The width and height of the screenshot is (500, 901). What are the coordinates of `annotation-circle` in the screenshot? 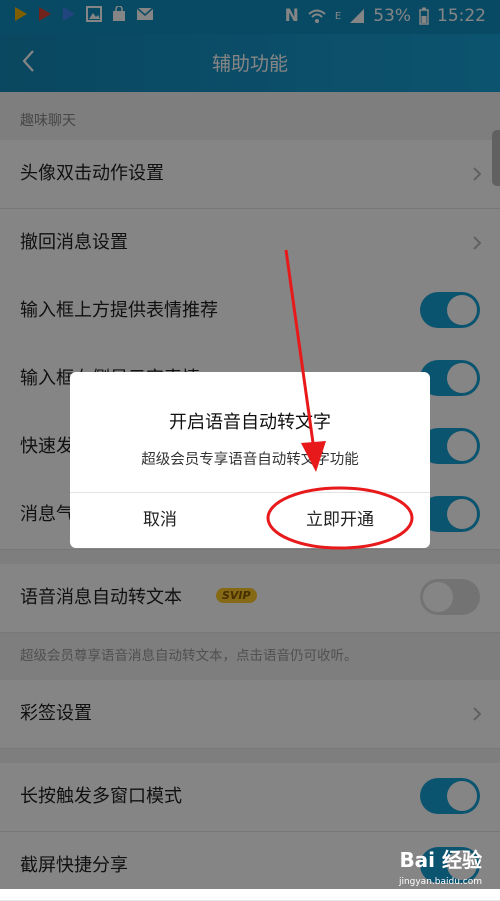 It's located at (340, 518).